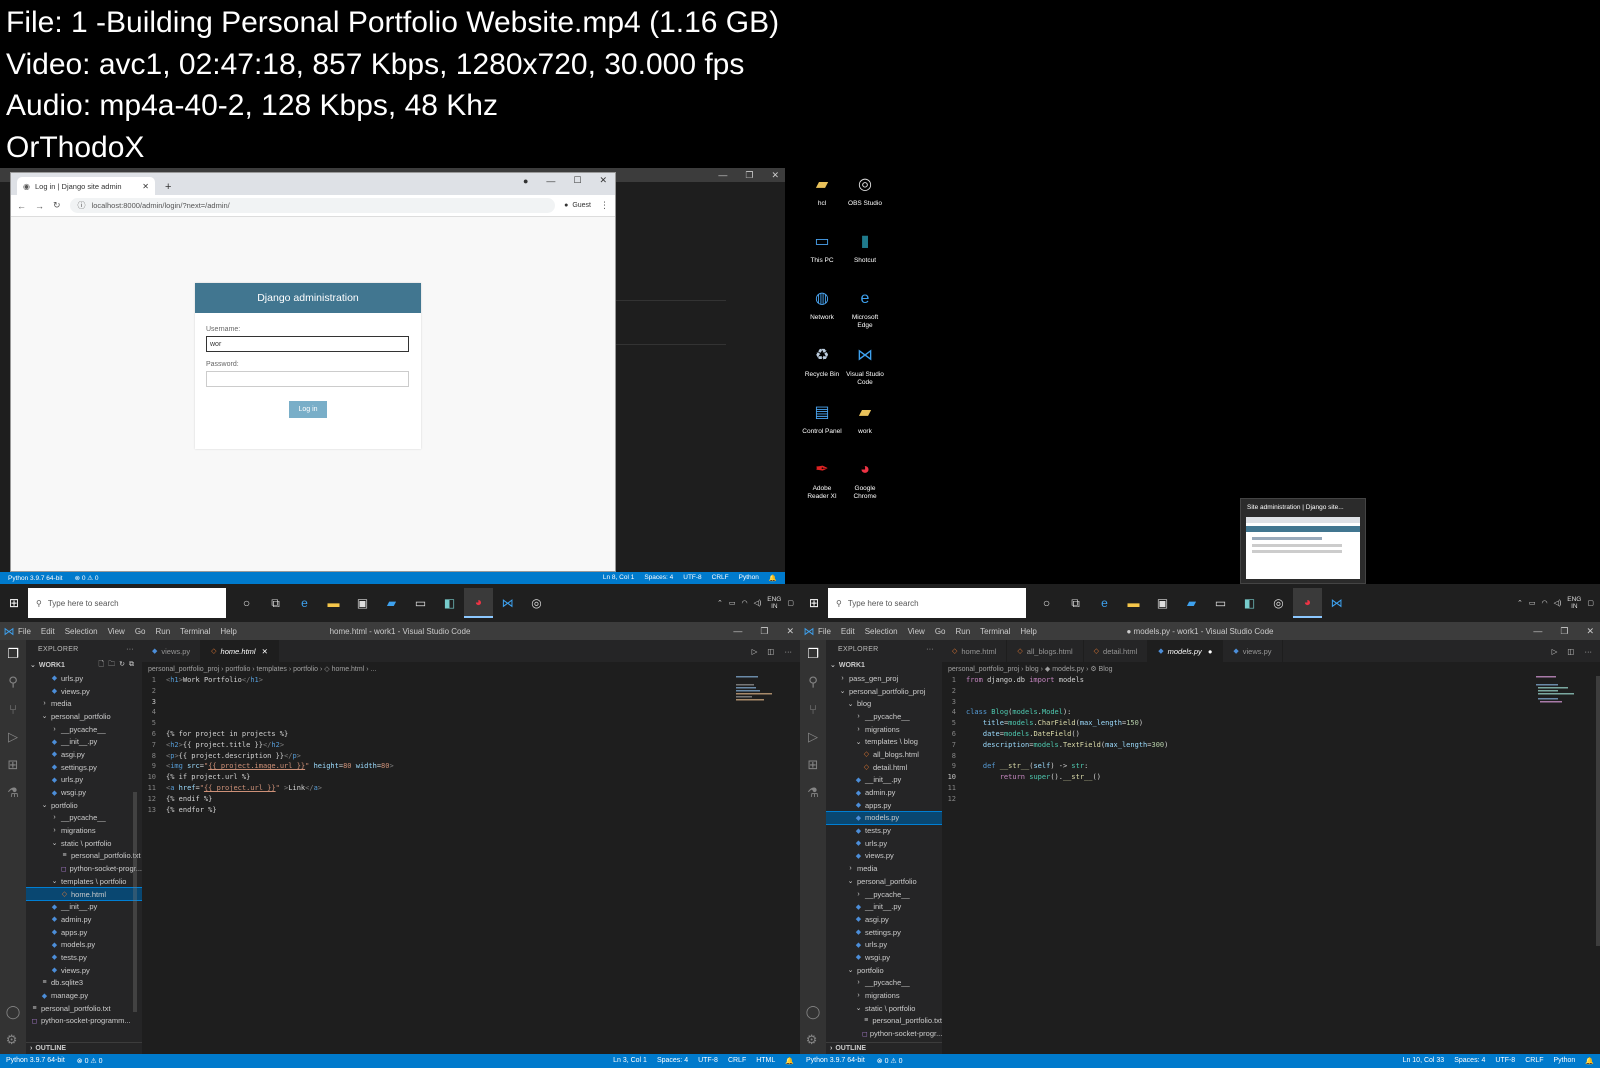  Describe the element at coordinates (84, 881) in the screenshot. I see `tree-item: ⌄ templates \ portfolio` at that location.